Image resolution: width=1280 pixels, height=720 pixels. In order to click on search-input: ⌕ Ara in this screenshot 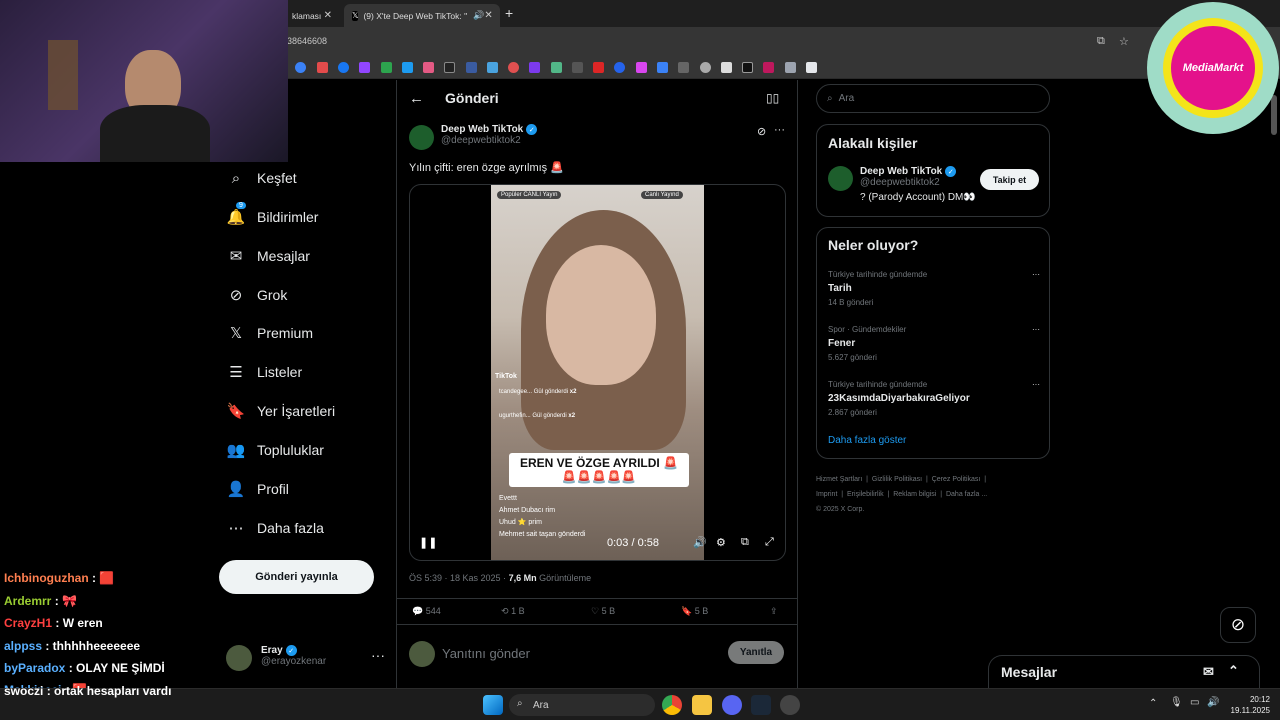, I will do `click(933, 98)`.